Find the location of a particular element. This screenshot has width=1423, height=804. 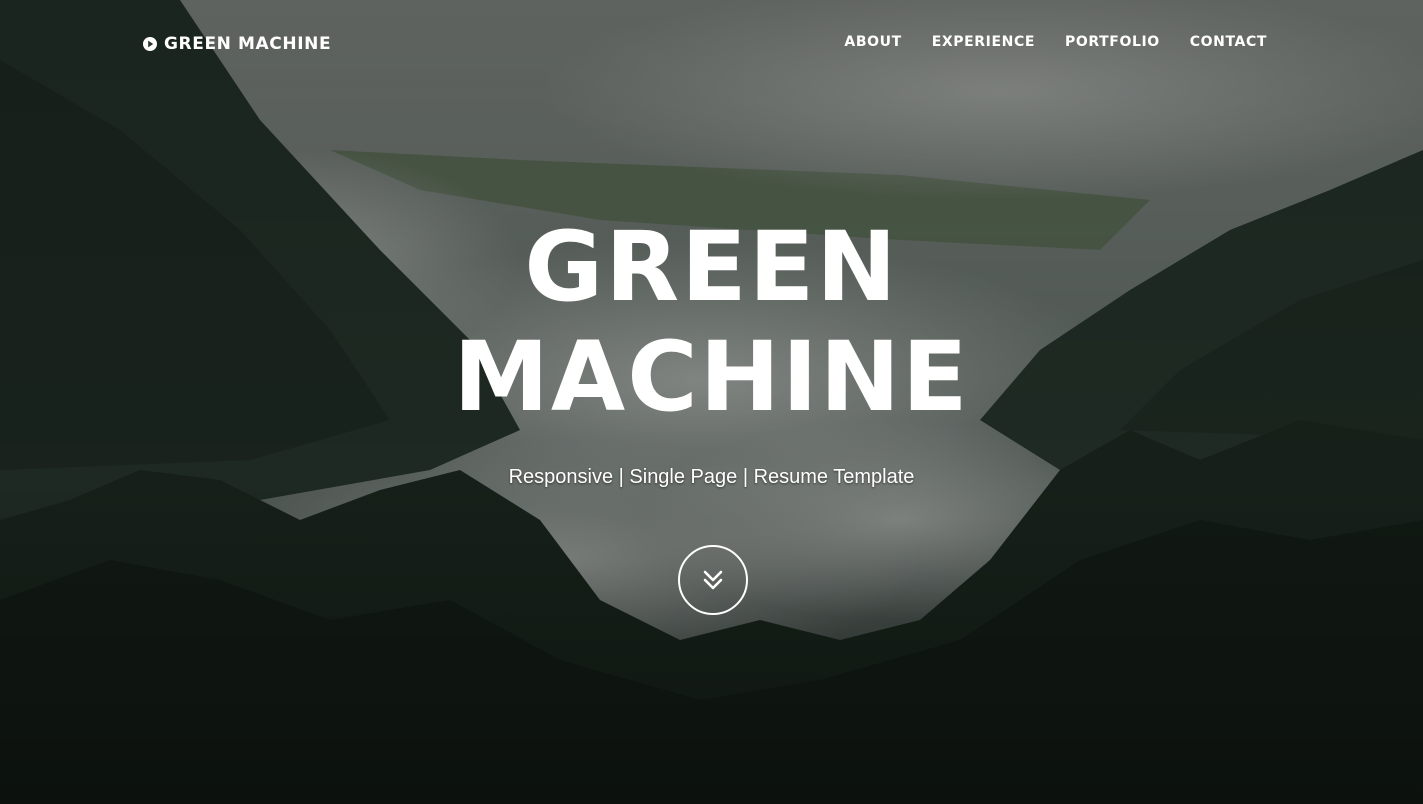

play-circle-icon is located at coordinates (150, 44).